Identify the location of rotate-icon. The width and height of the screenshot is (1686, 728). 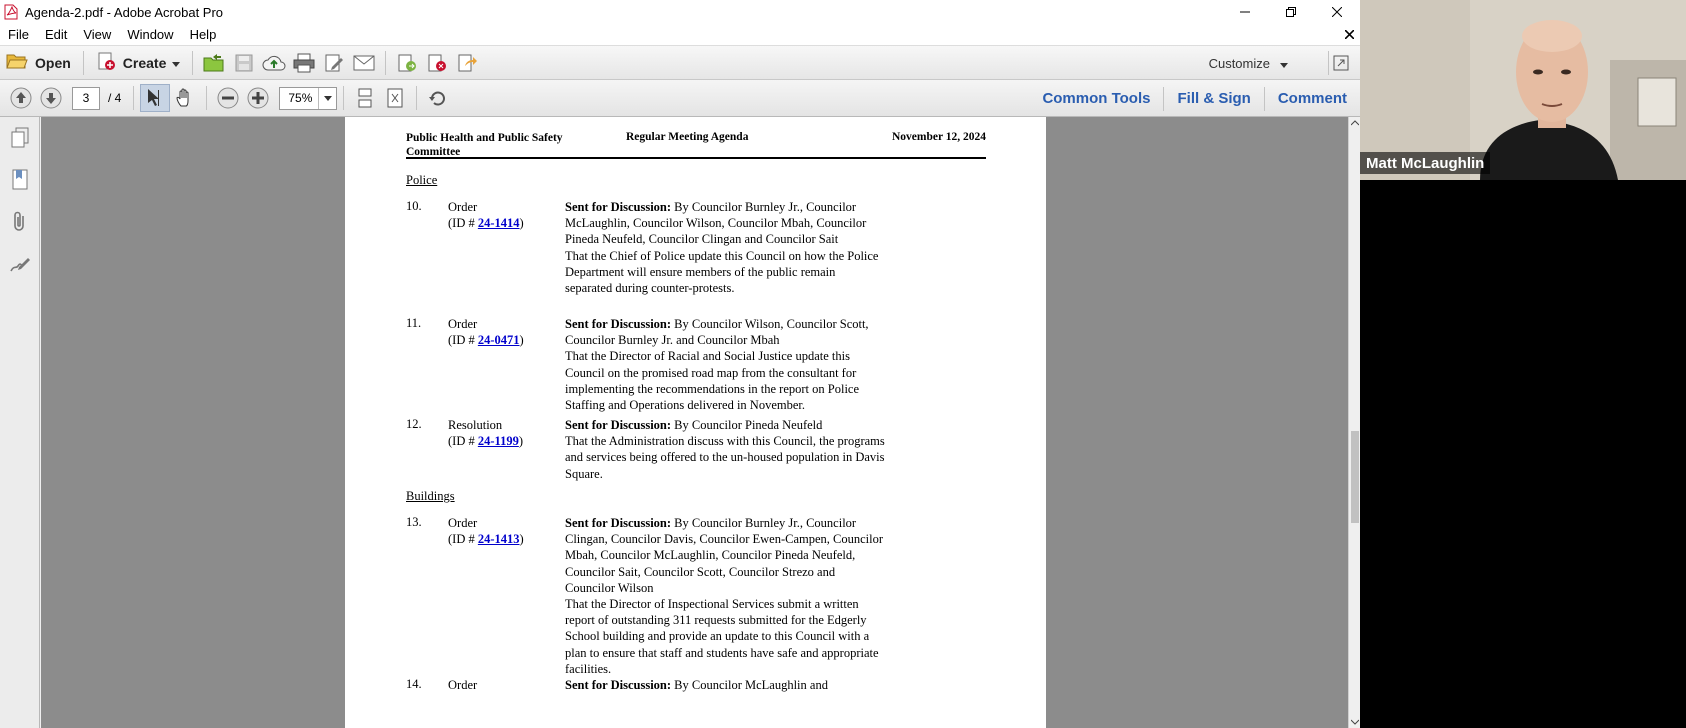
(437, 98).